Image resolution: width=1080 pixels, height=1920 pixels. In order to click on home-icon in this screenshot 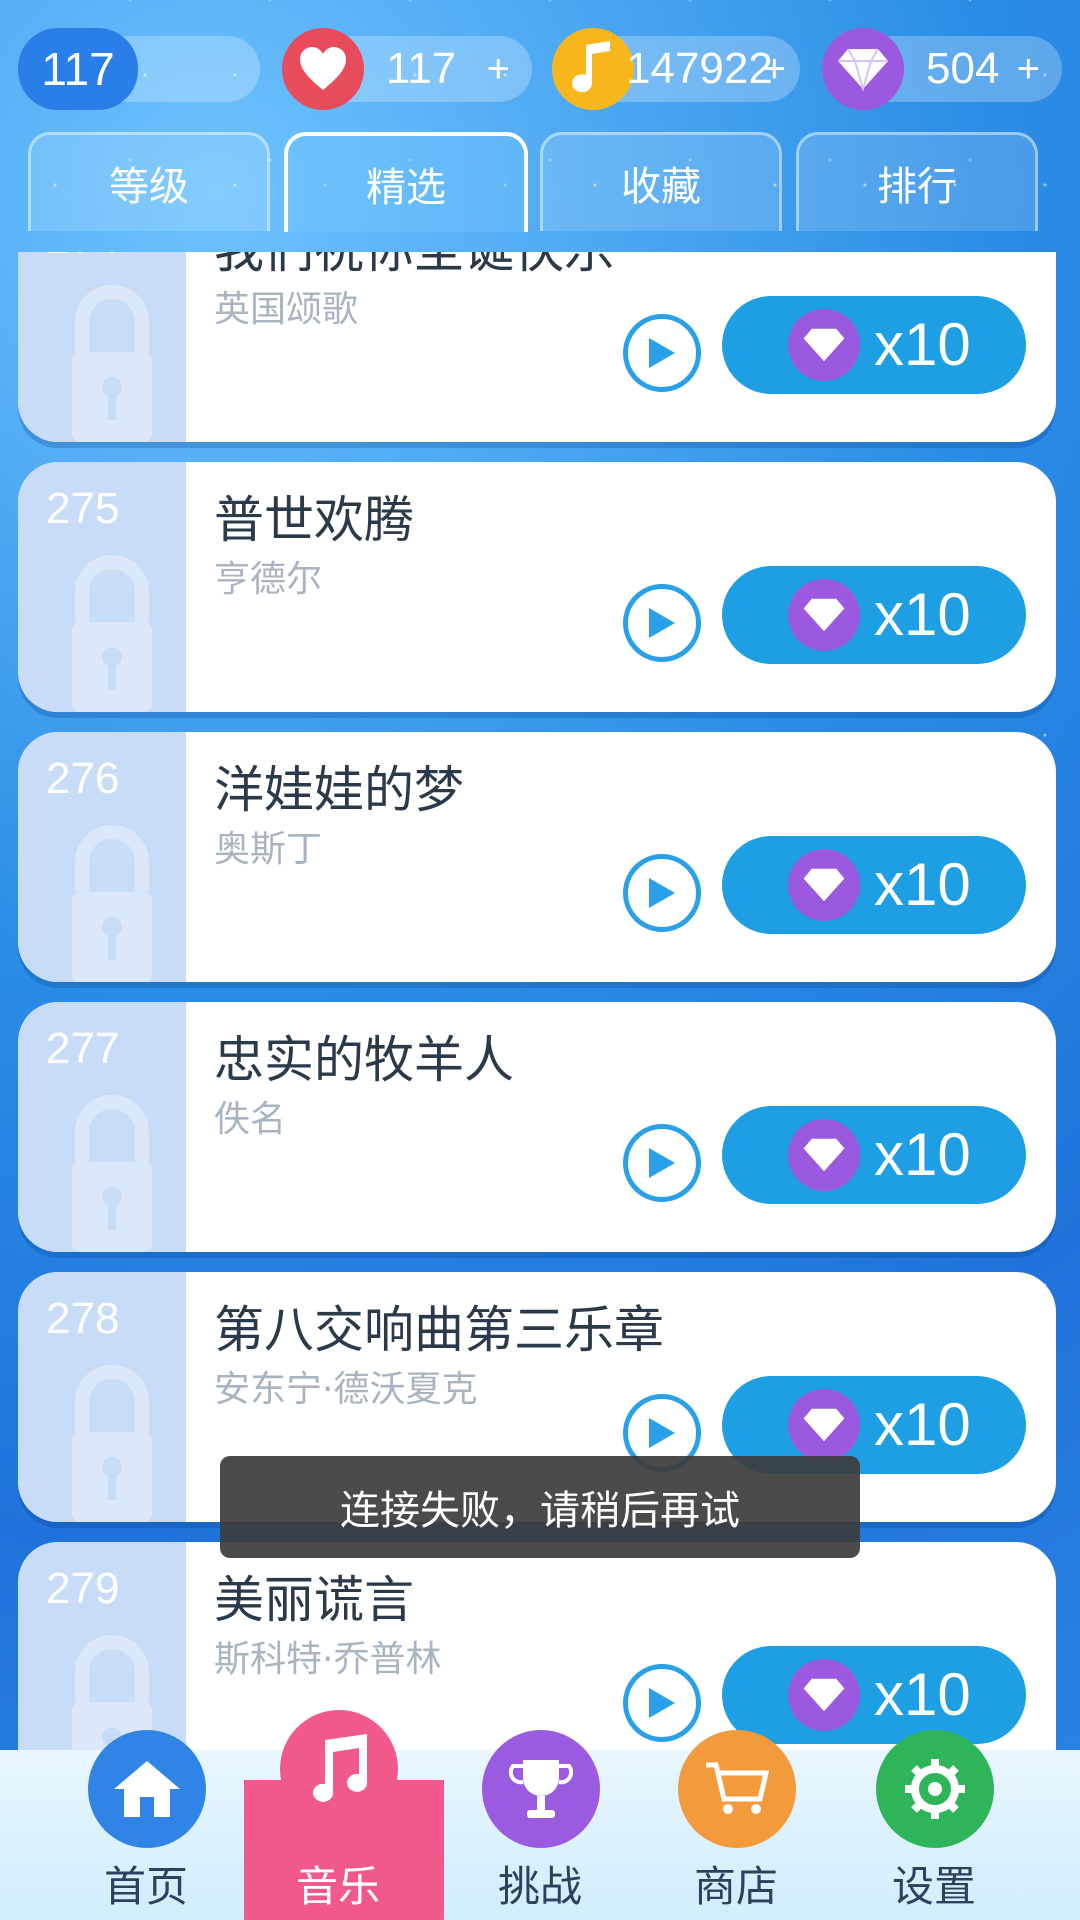, I will do `click(147, 1789)`.